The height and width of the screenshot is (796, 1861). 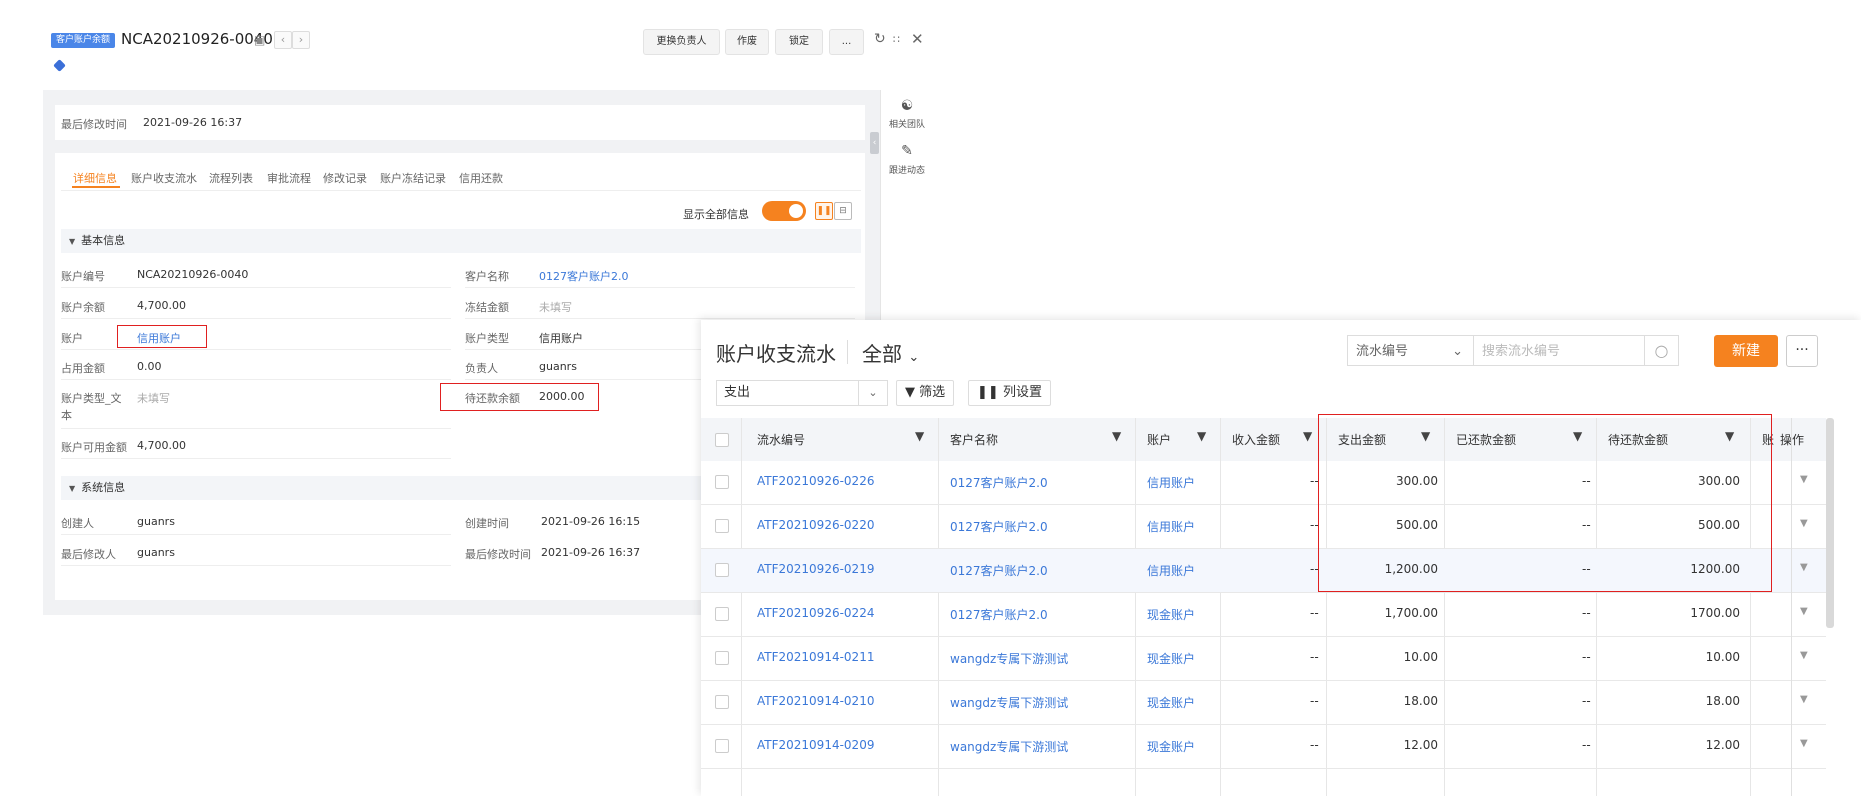 I want to click on section-title: 系统信息, so click(x=103, y=487).